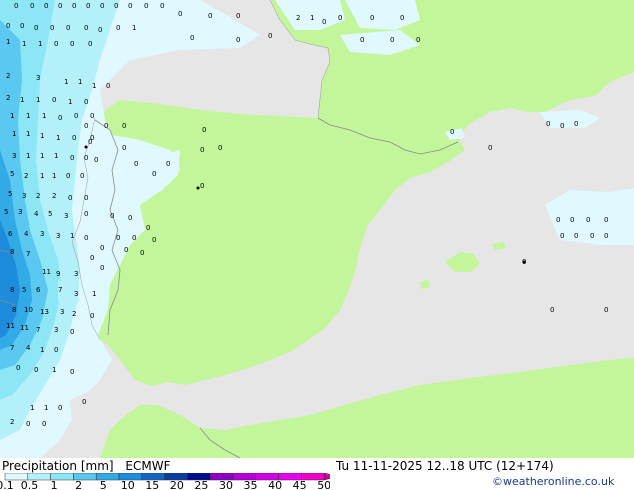 This screenshot has height=490, width=634. Describe the element at coordinates (165, 481) in the screenshot. I see `precip-legend: 0.10.5125101520253035404550` at that location.